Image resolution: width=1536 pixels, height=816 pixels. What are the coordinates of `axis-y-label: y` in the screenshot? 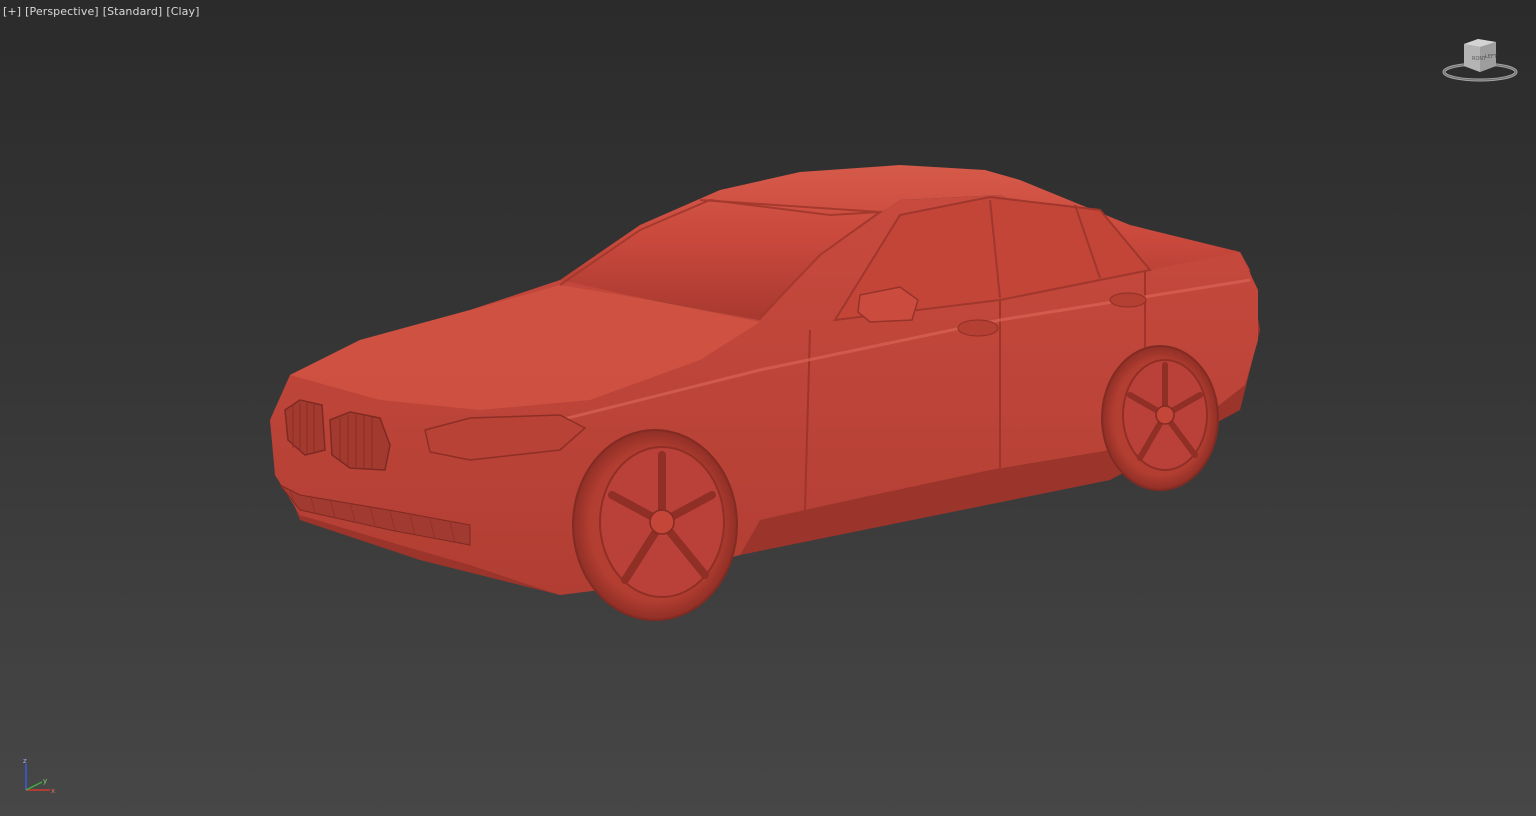 It's located at (45, 781).